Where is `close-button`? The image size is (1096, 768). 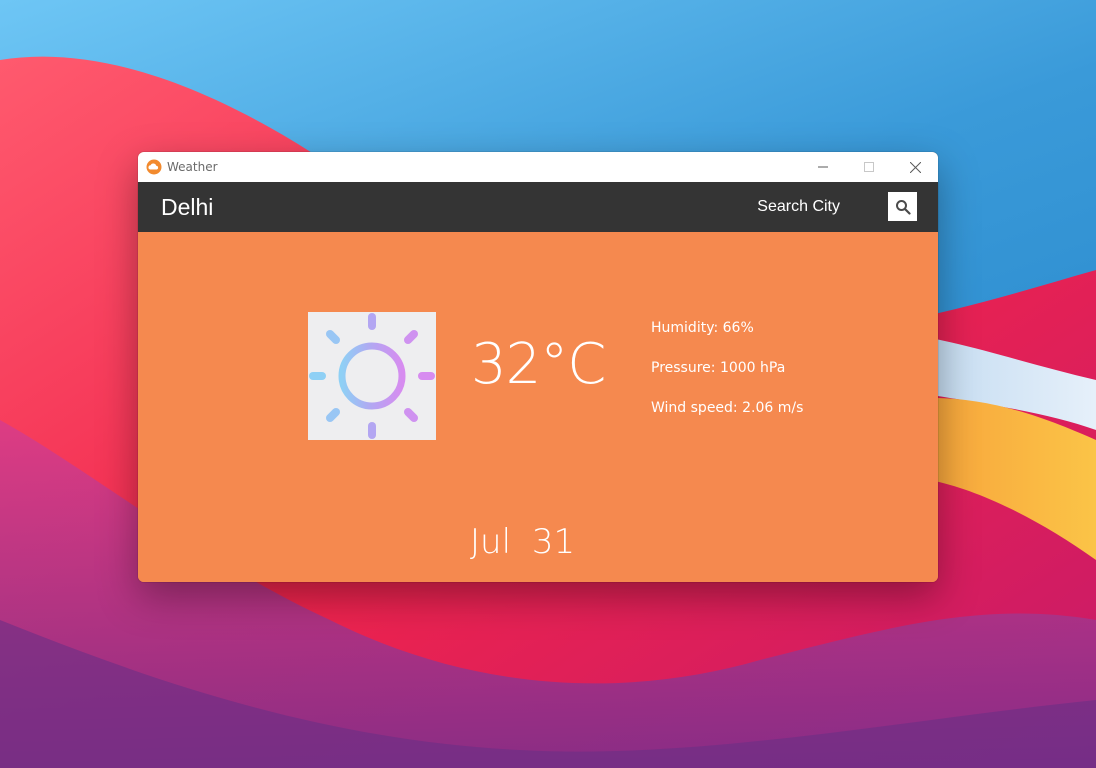
close-button is located at coordinates (915, 167).